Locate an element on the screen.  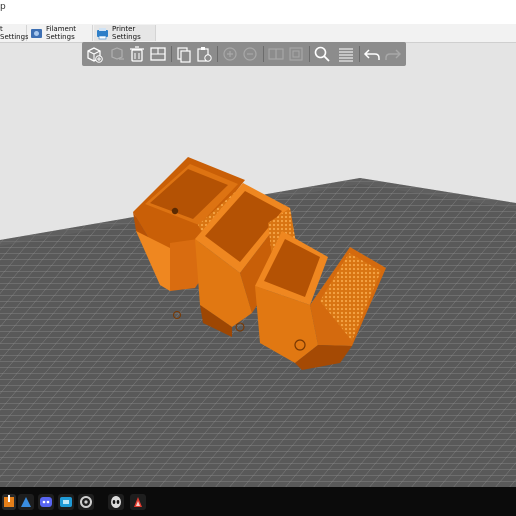
app-teal-icon is located at coordinates (66, 502).